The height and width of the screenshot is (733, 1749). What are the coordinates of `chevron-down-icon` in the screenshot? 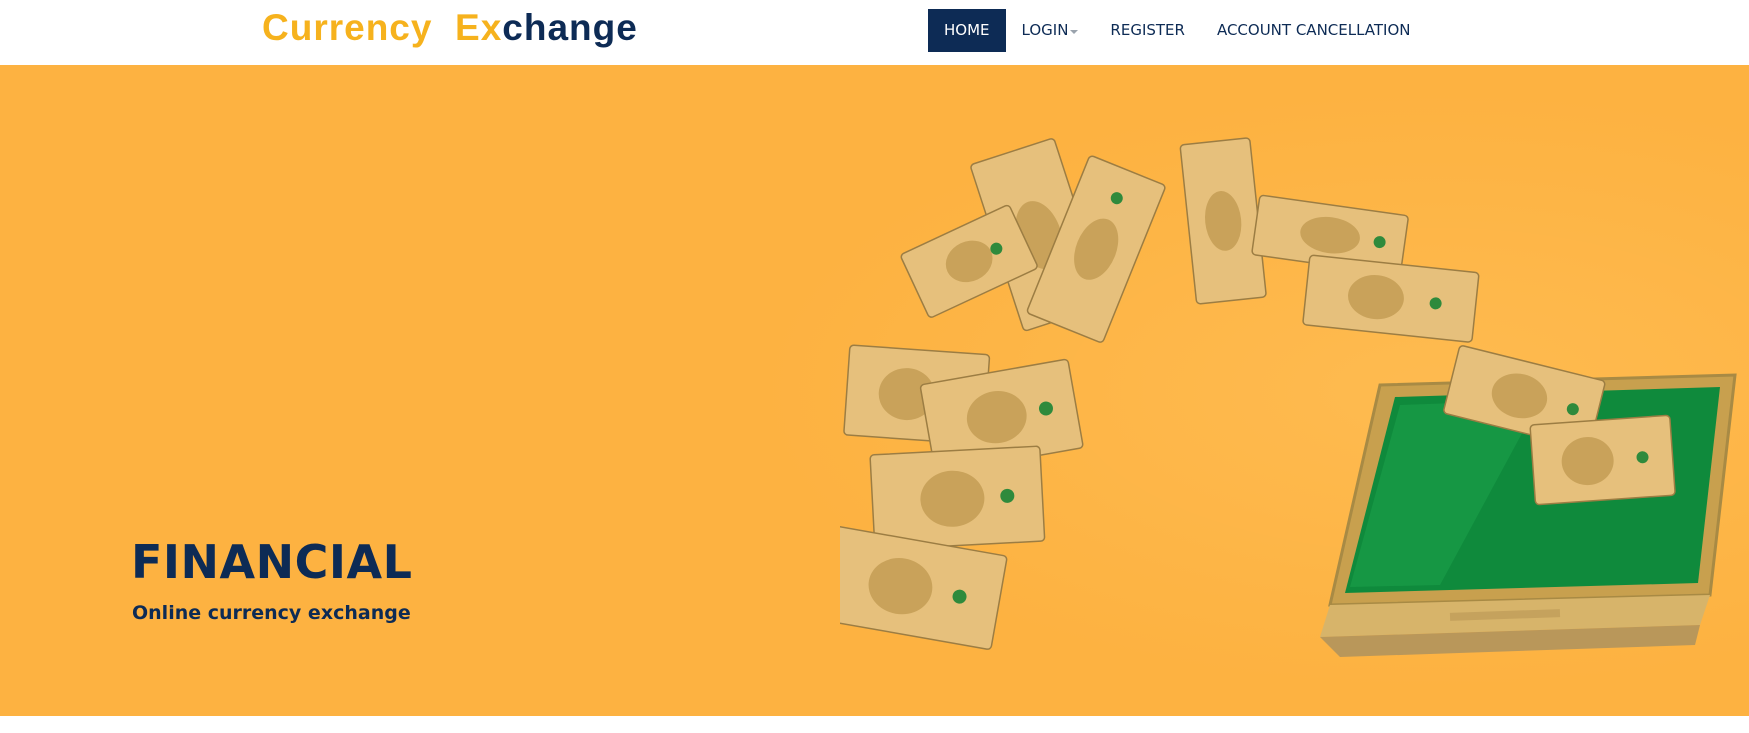 It's located at (1074, 31).